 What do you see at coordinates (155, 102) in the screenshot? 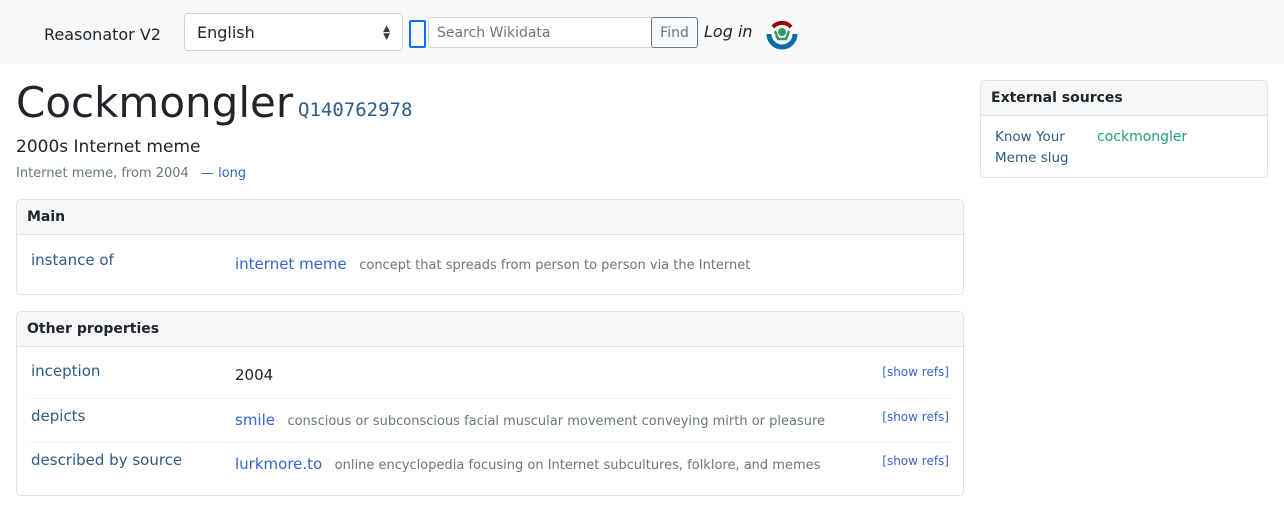
I see `item-title: Cockmongler` at bounding box center [155, 102].